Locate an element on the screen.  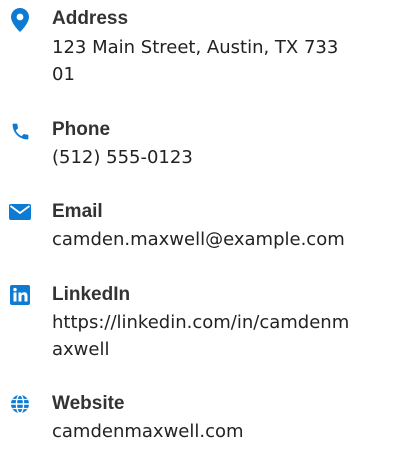
contact-label-linkedin: LinkedIn is located at coordinates (91, 294).